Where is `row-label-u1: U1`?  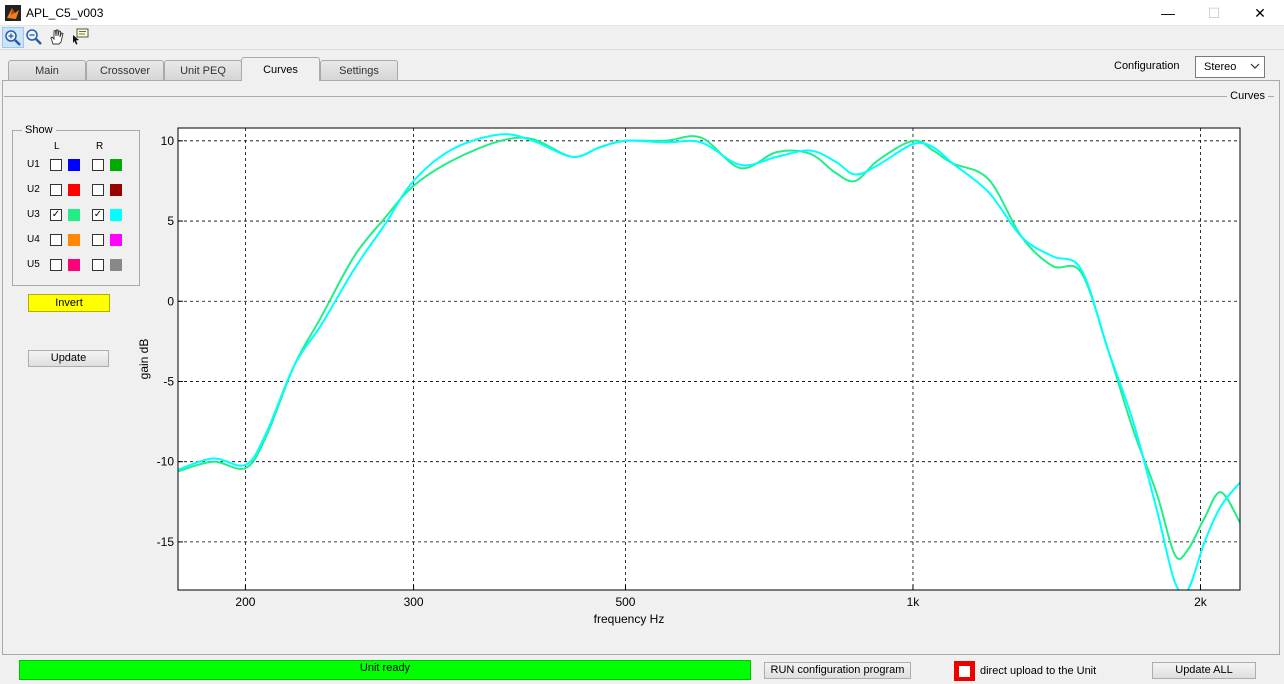
row-label-u1: U1 is located at coordinates (33, 164).